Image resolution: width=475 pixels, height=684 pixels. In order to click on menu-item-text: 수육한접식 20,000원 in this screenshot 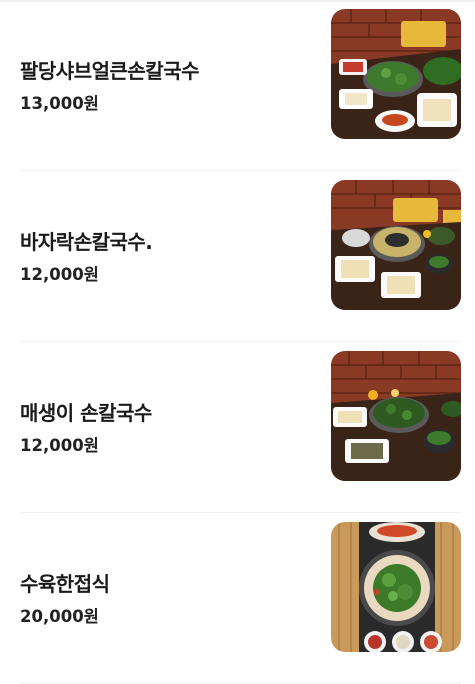, I will do `click(65, 598)`.